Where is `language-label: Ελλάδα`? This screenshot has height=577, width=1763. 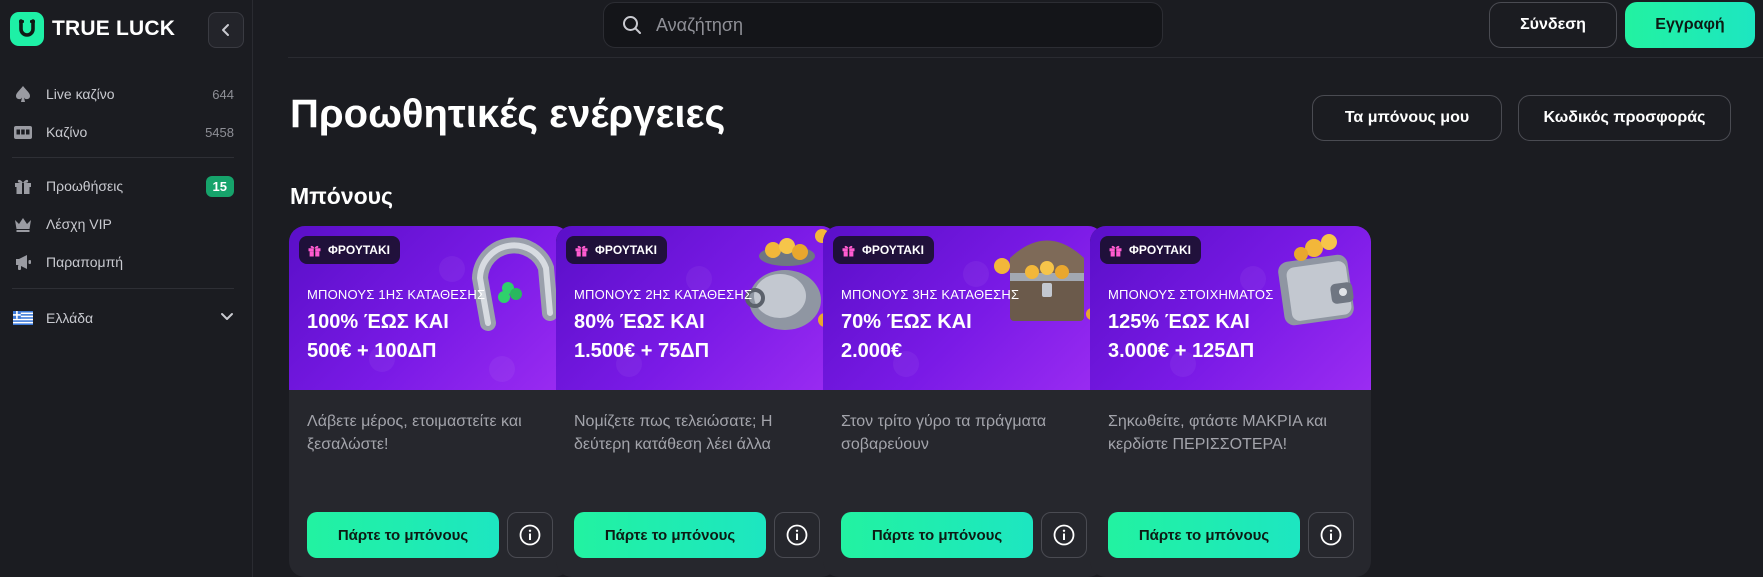 language-label: Ελλάδα is located at coordinates (70, 318).